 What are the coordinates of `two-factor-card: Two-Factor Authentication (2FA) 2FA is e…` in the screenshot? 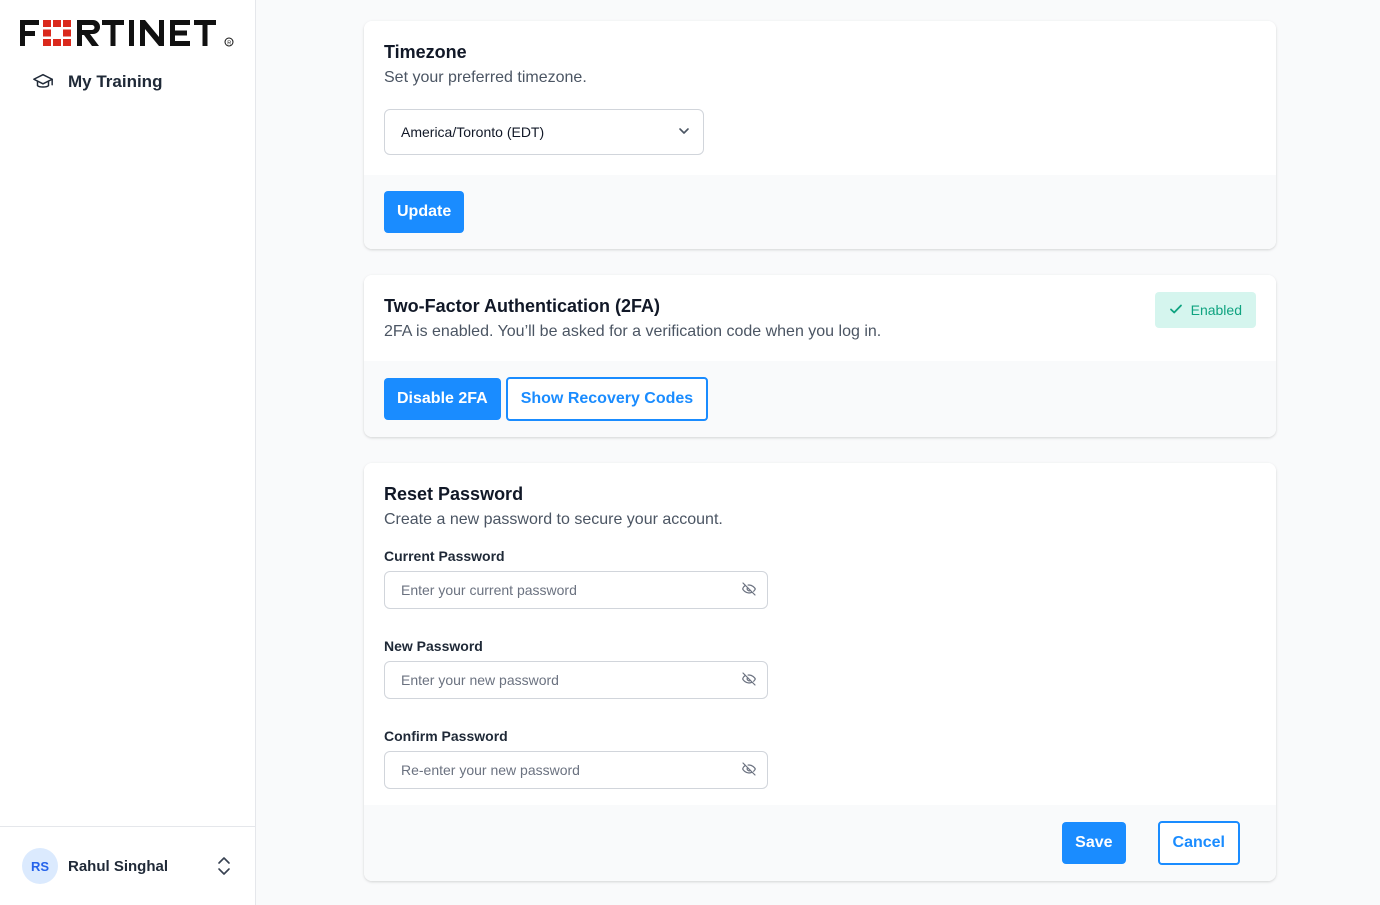 It's located at (820, 356).